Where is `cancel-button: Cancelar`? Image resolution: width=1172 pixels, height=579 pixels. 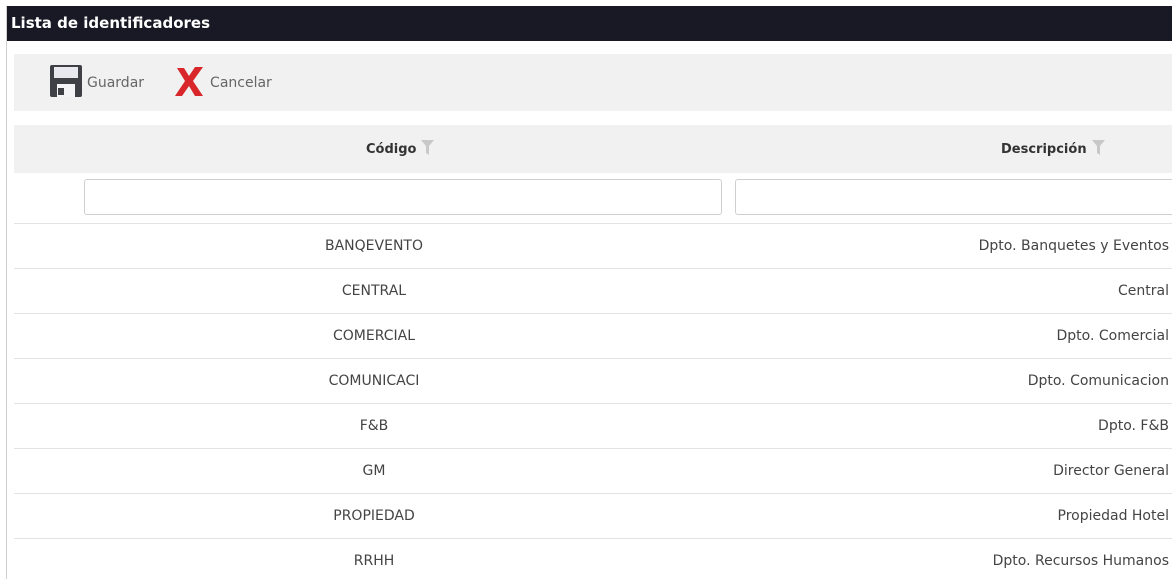
cancel-button: Cancelar is located at coordinates (222, 83).